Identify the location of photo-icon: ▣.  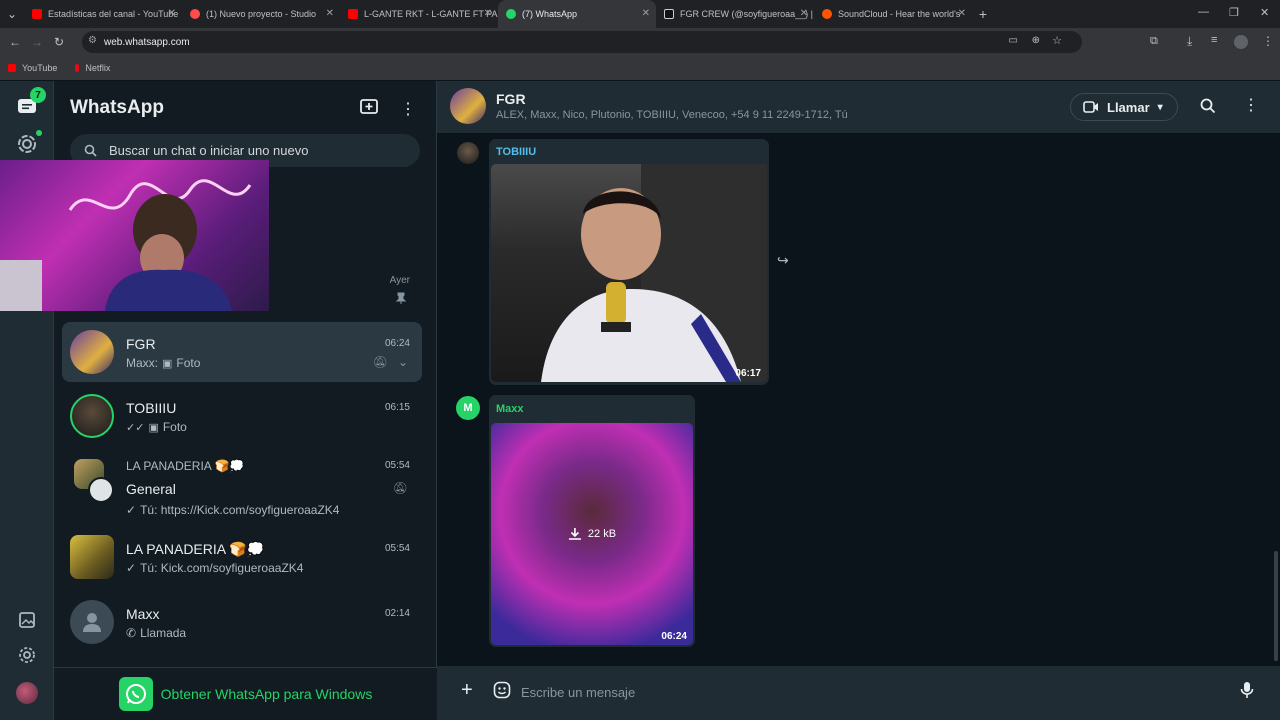
(153, 427).